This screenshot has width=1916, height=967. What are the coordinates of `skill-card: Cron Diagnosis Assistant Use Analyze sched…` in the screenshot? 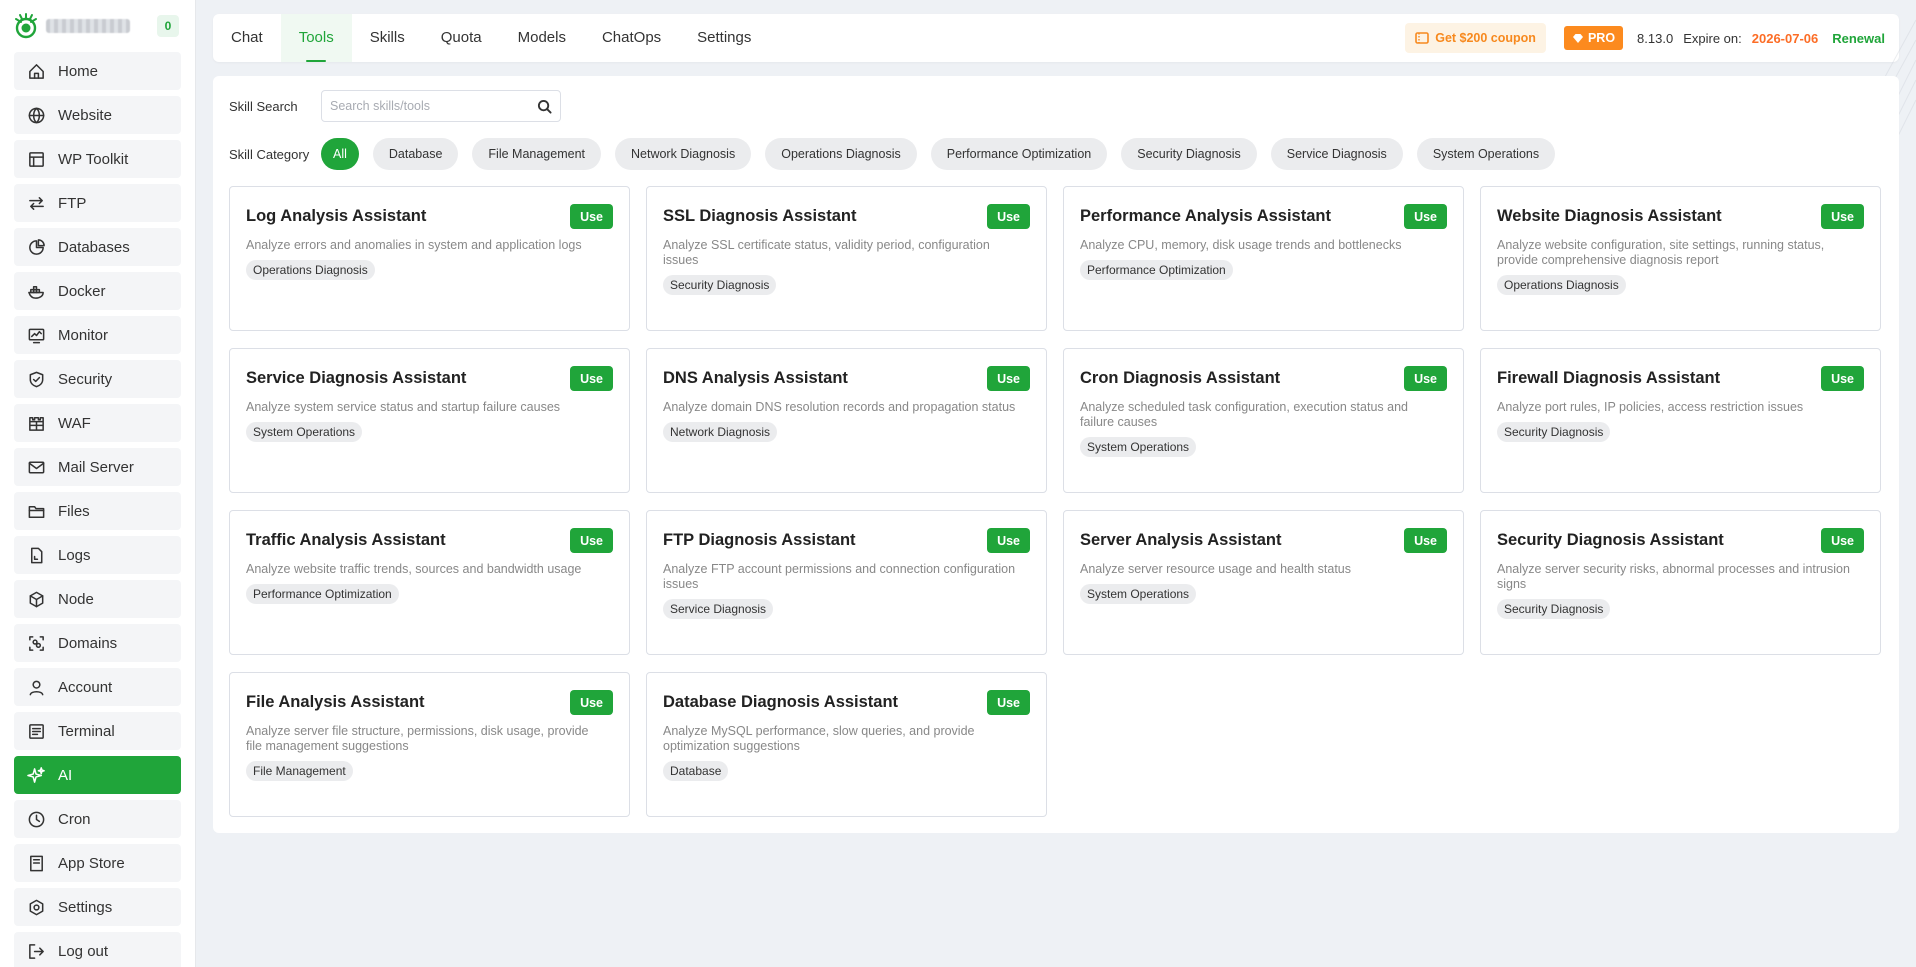 It's located at (1263, 420).